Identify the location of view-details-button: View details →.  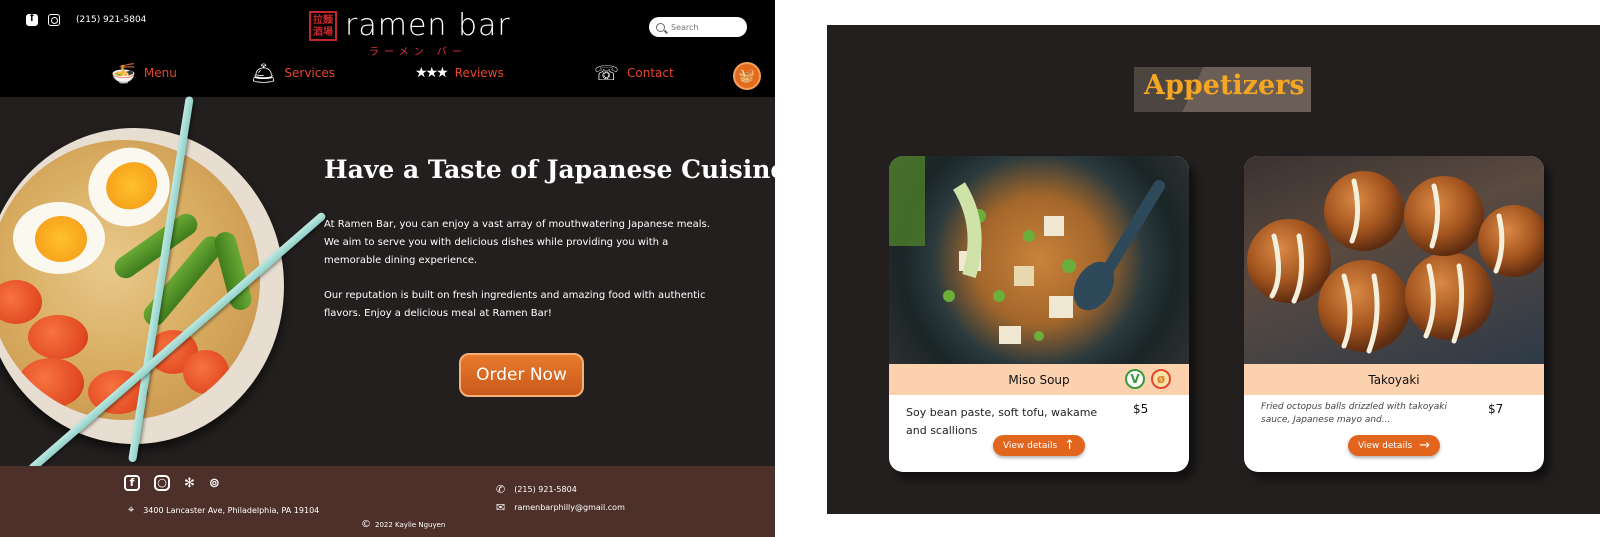
(1394, 445).